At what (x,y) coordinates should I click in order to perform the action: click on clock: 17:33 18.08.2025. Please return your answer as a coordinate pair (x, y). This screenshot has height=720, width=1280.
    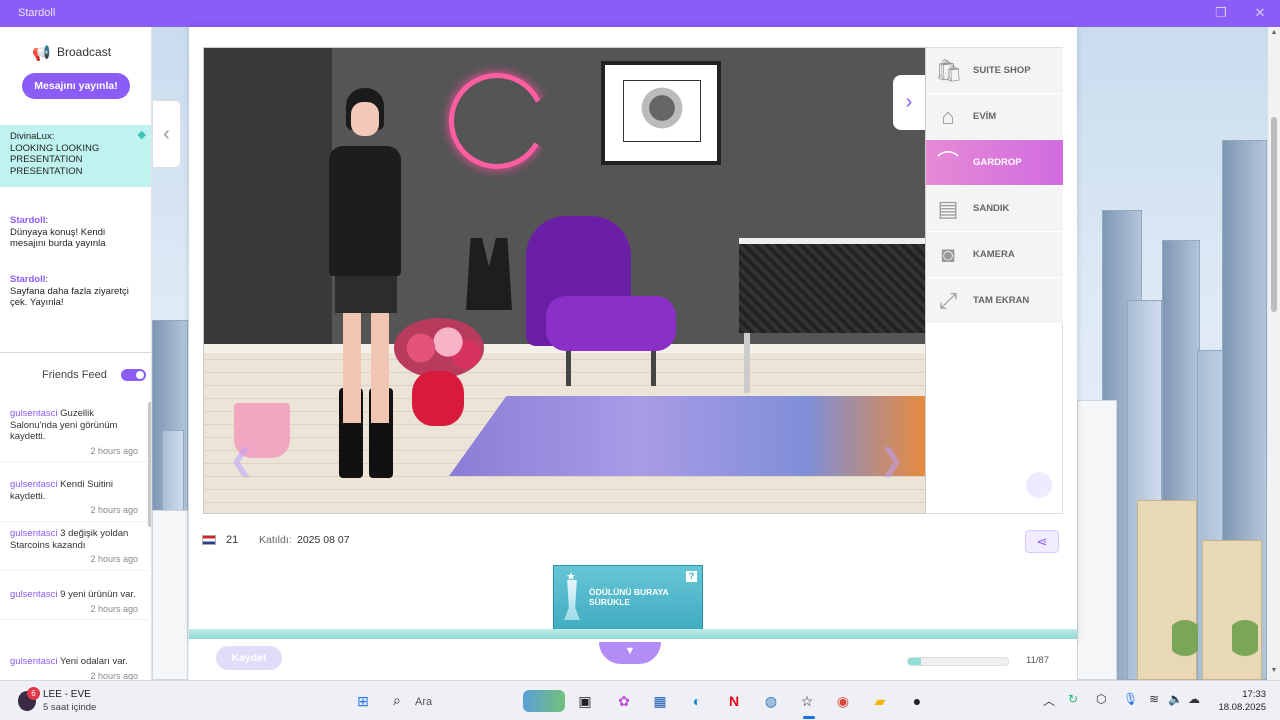
    Looking at the image, I should click on (1239, 701).